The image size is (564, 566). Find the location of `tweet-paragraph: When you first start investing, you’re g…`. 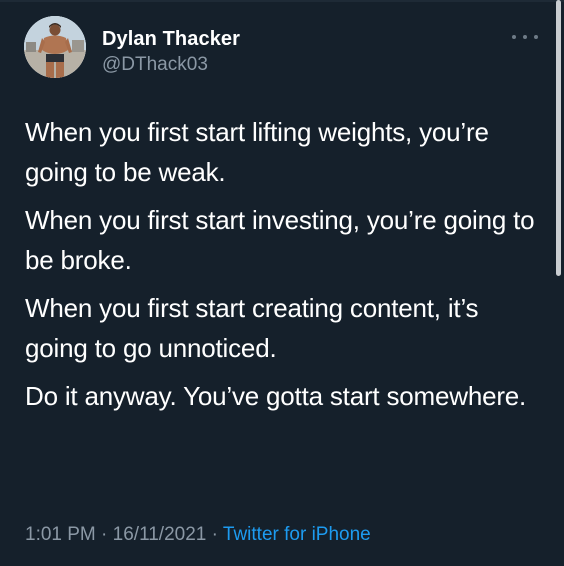

tweet-paragraph: When you first start investing, you’re g… is located at coordinates (280, 240).